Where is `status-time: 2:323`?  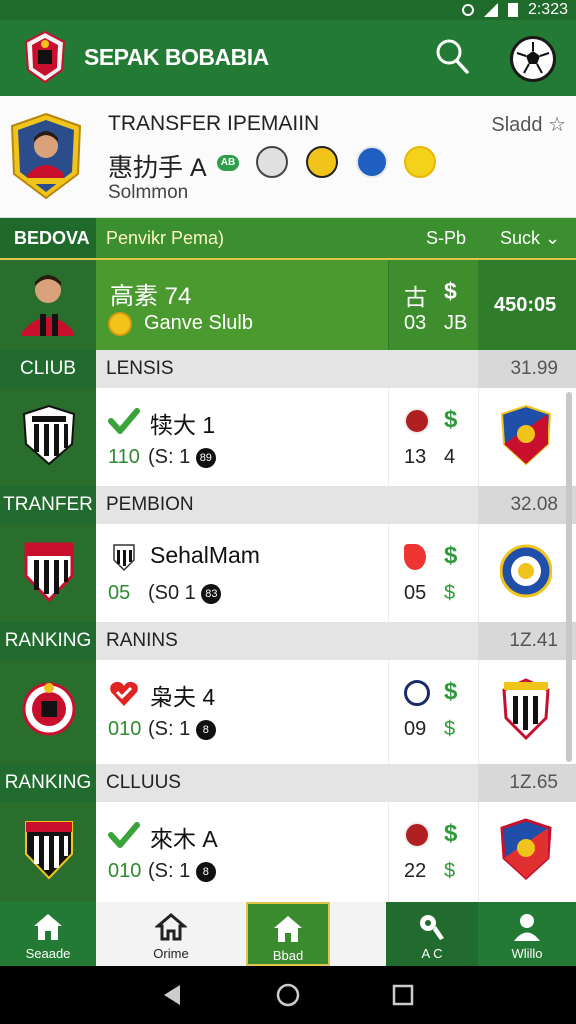
status-time: 2:323 is located at coordinates (547, 9).